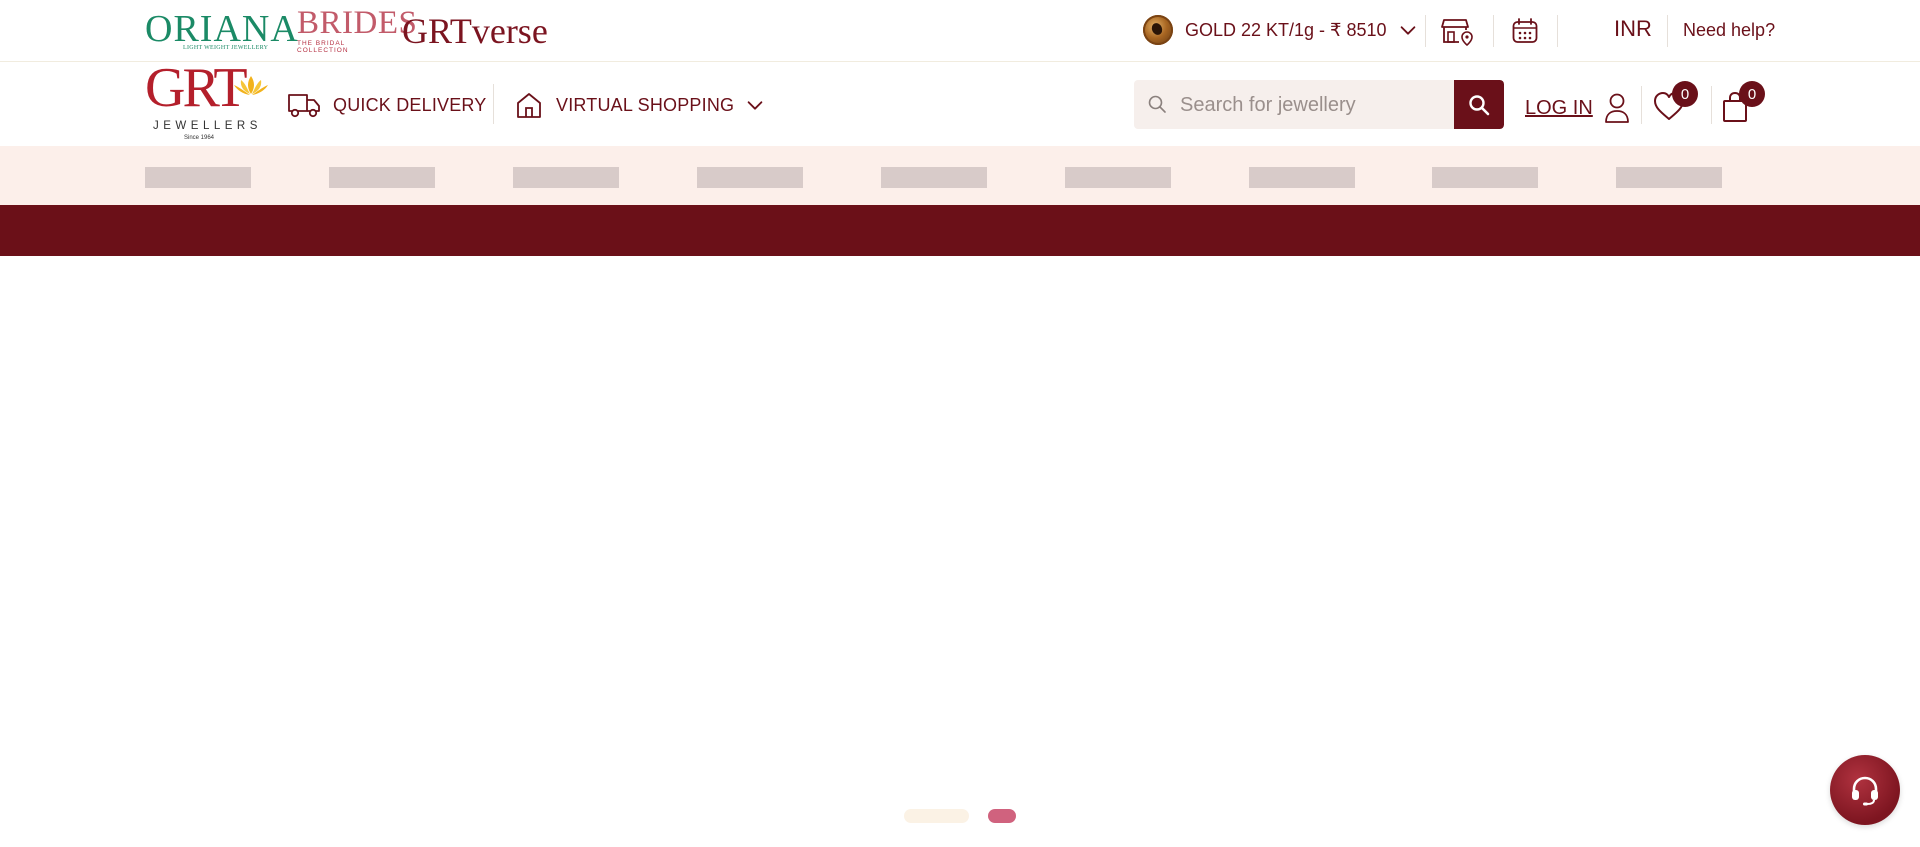 Image resolution: width=1920 pixels, height=847 pixels. I want to click on gold-rate-text: GOLD 22 KT/1g - ₹ 8510, so click(1286, 29).